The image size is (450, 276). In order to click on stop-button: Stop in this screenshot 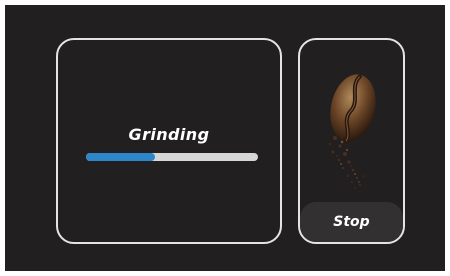, I will do `click(351, 222)`.